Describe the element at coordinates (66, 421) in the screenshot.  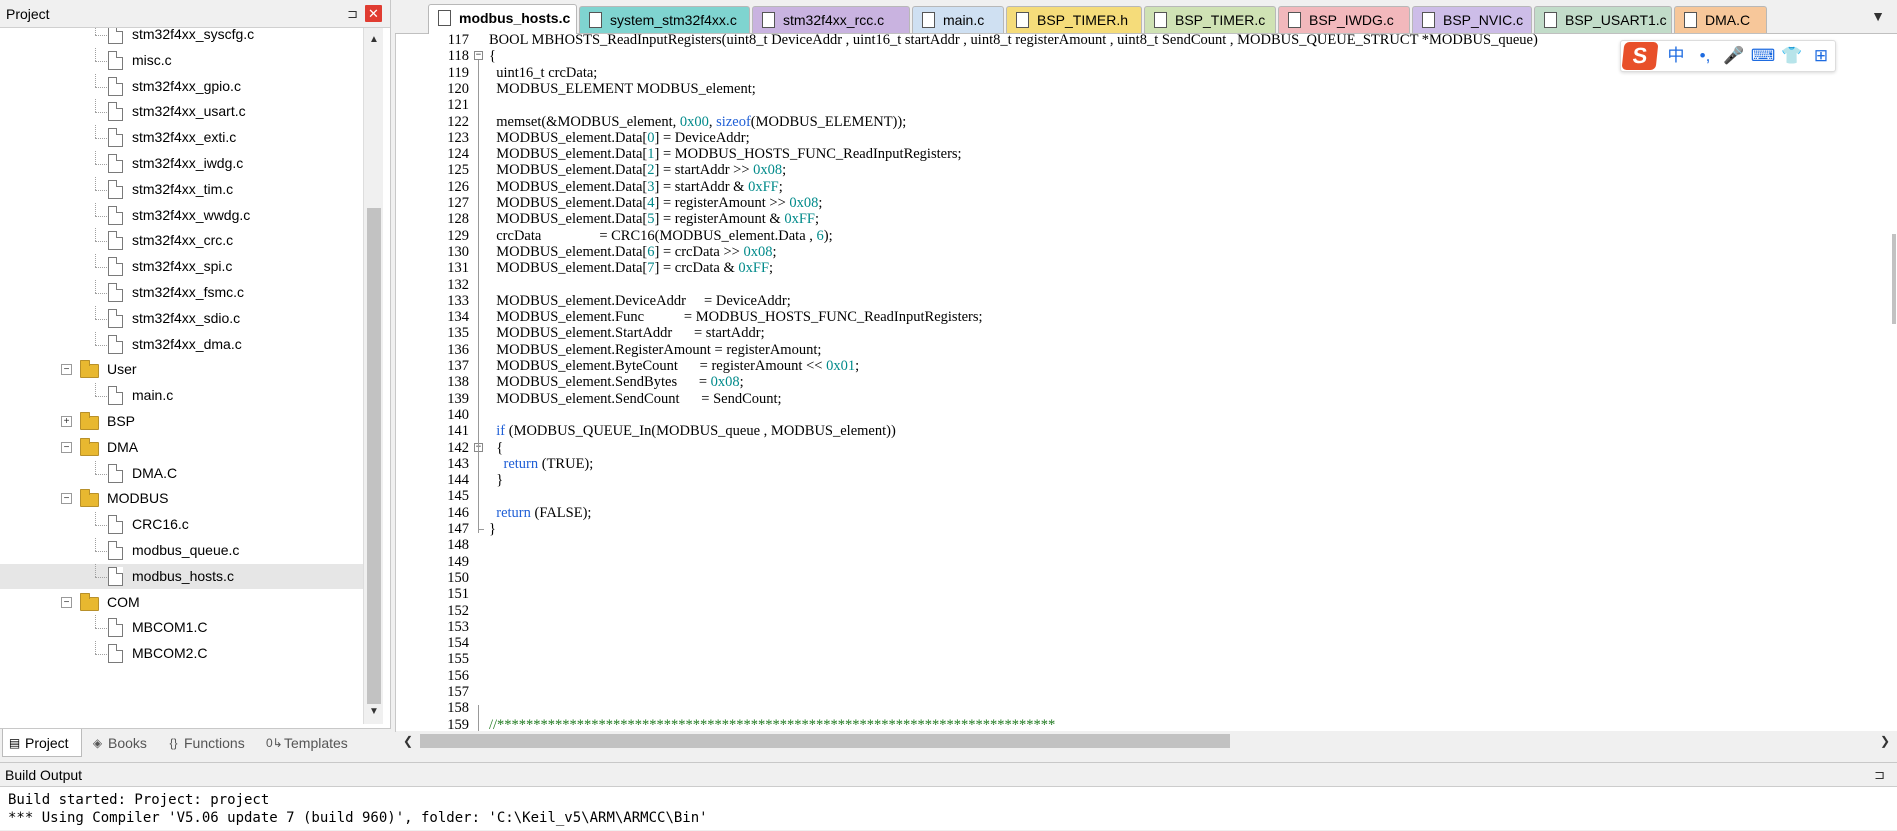
I see `expand-icon: +` at that location.